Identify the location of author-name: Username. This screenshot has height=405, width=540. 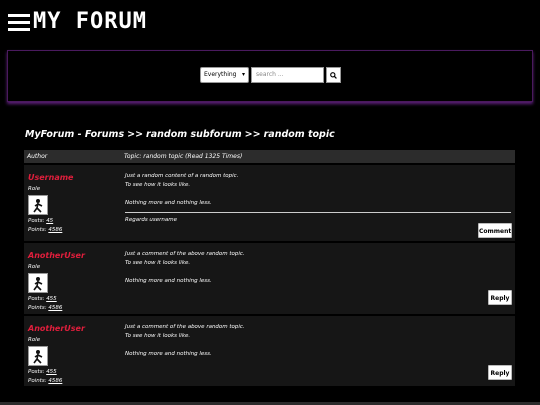
(73, 177).